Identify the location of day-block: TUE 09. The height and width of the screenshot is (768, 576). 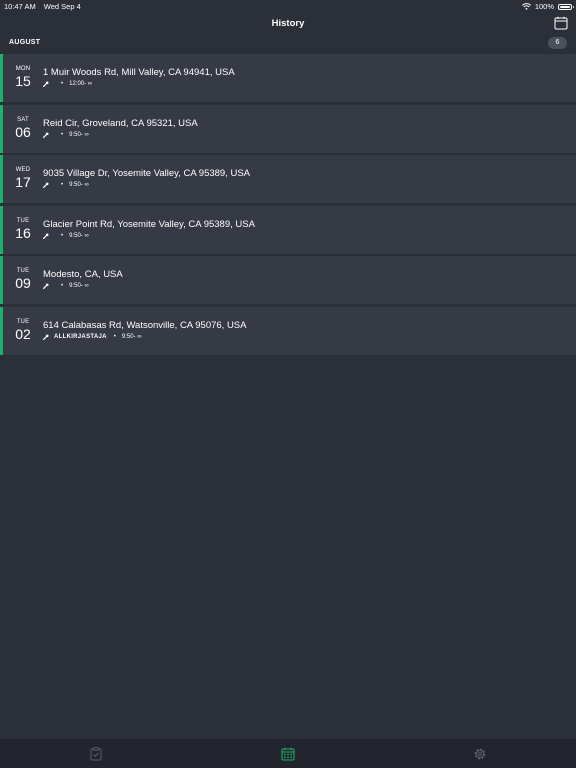
(23, 279).